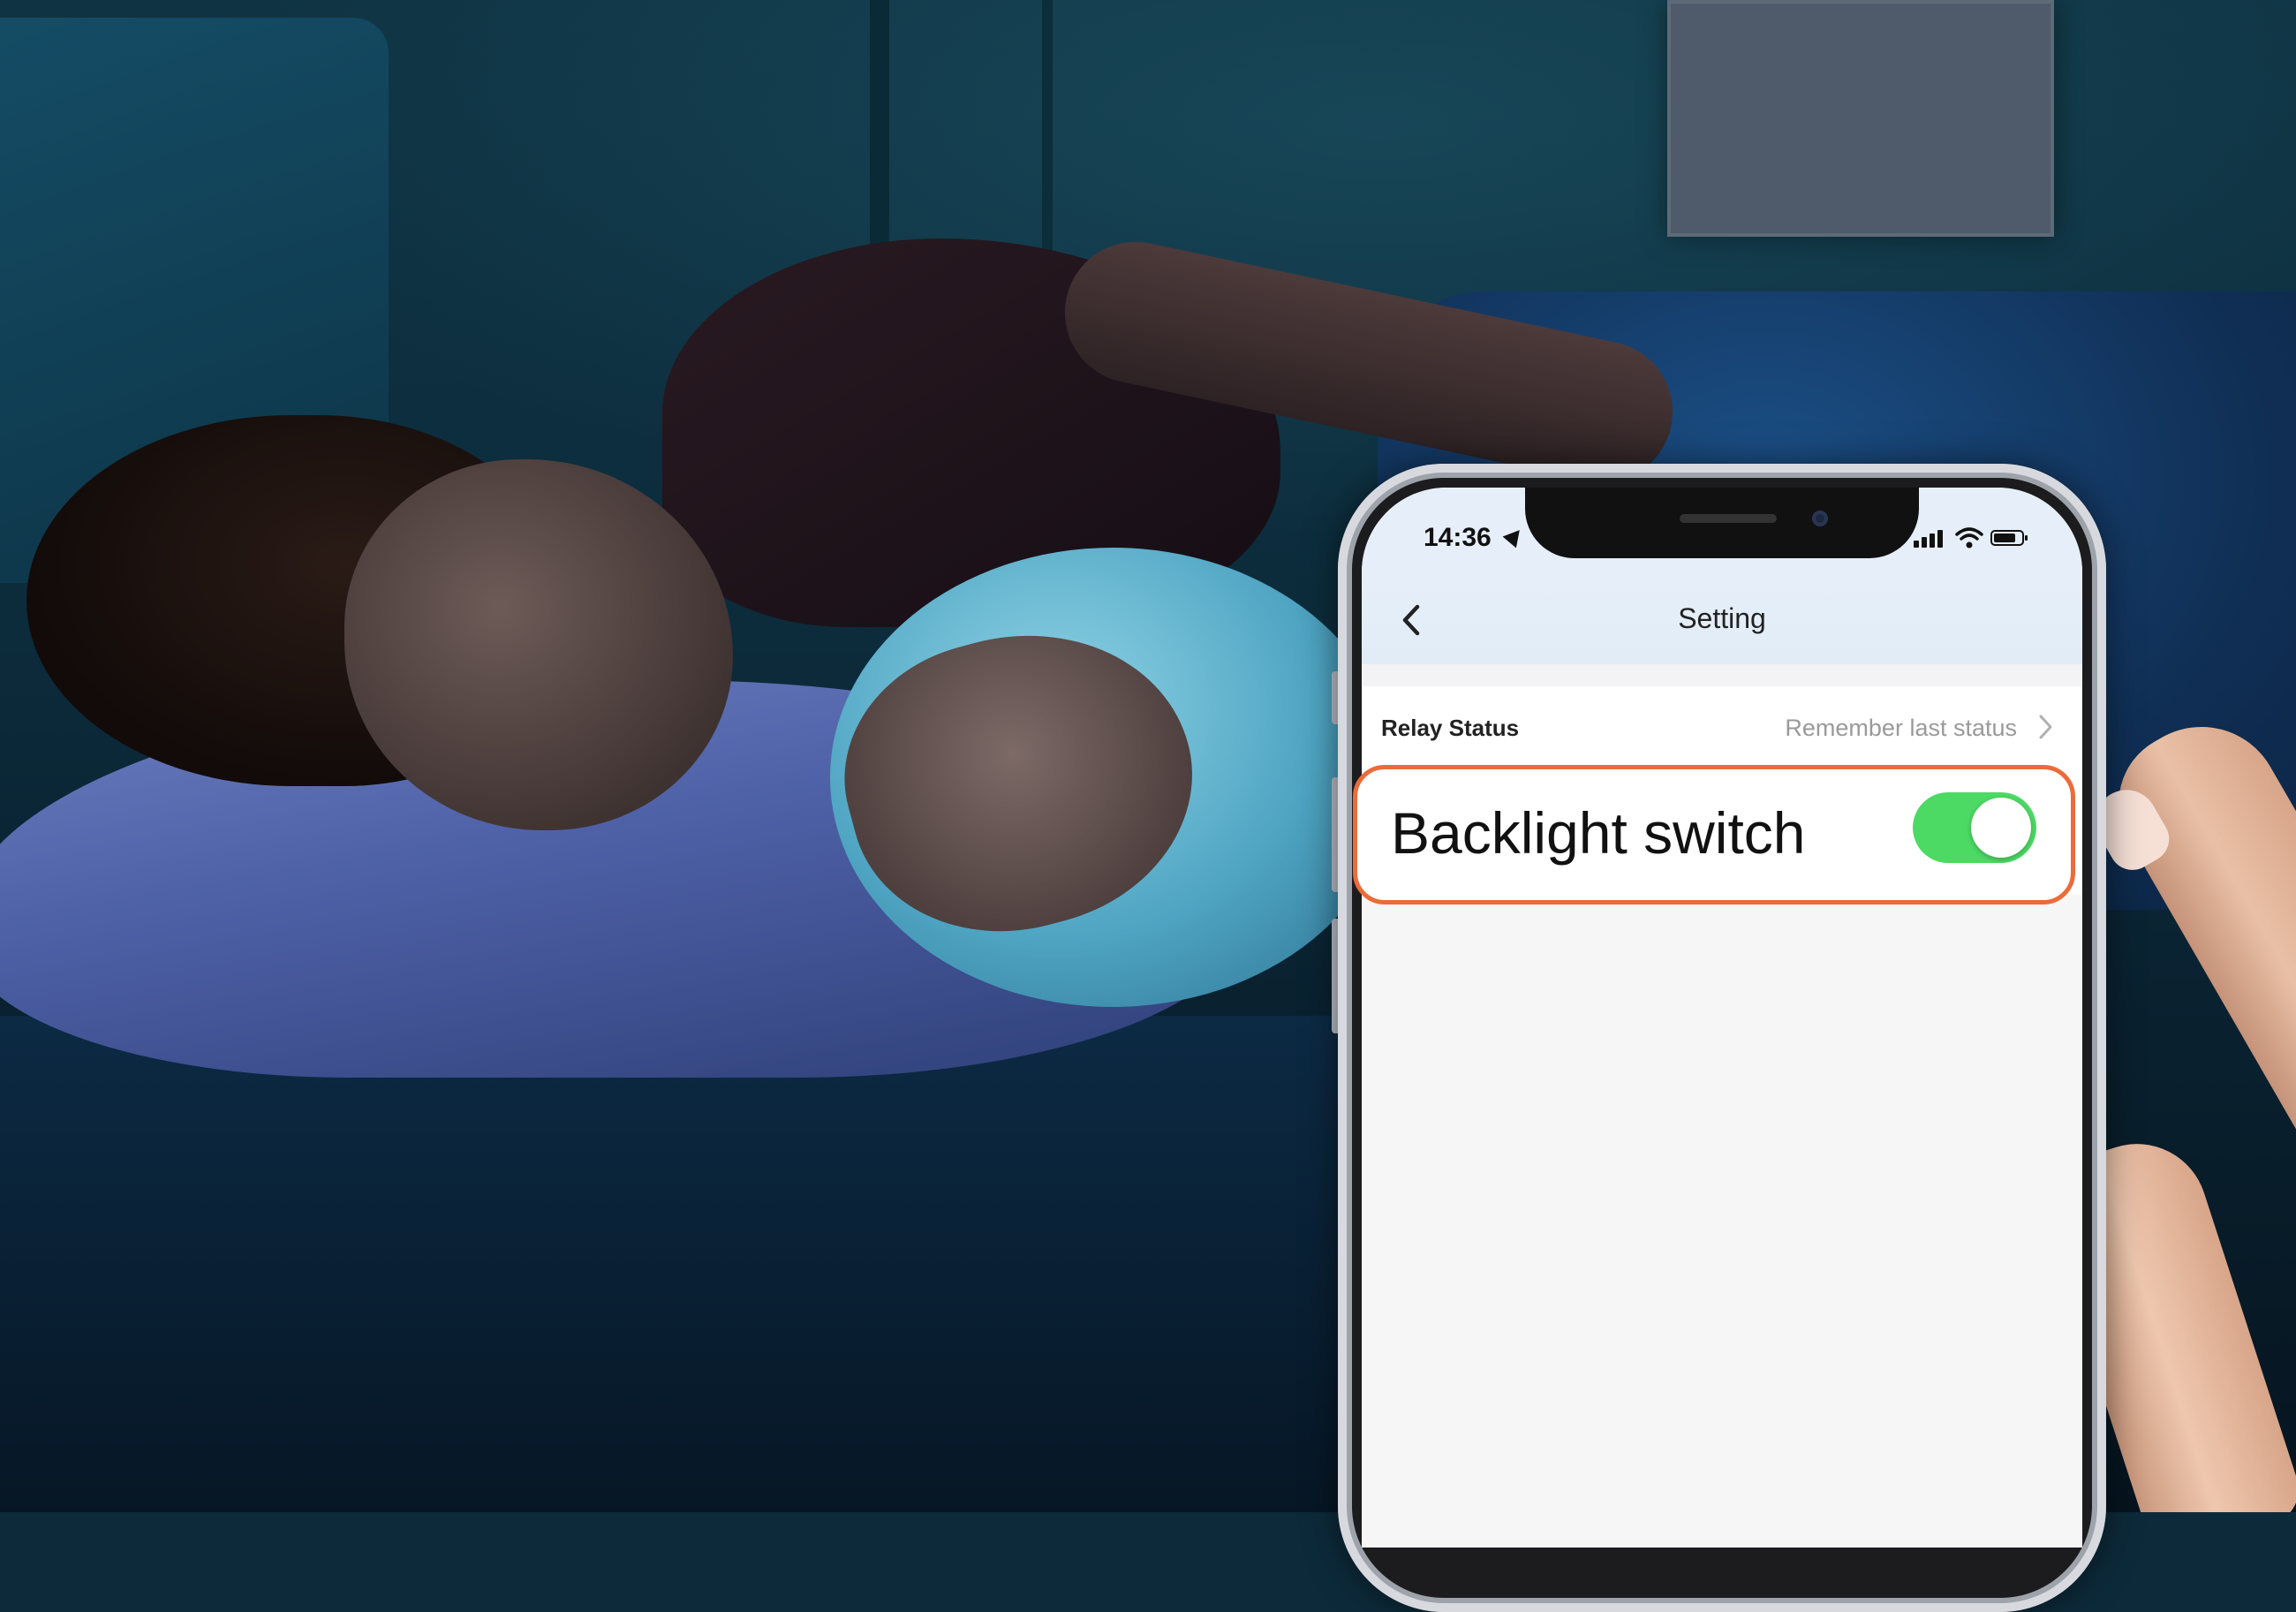  I want to click on status-bar: 14:36, so click(1722, 532).